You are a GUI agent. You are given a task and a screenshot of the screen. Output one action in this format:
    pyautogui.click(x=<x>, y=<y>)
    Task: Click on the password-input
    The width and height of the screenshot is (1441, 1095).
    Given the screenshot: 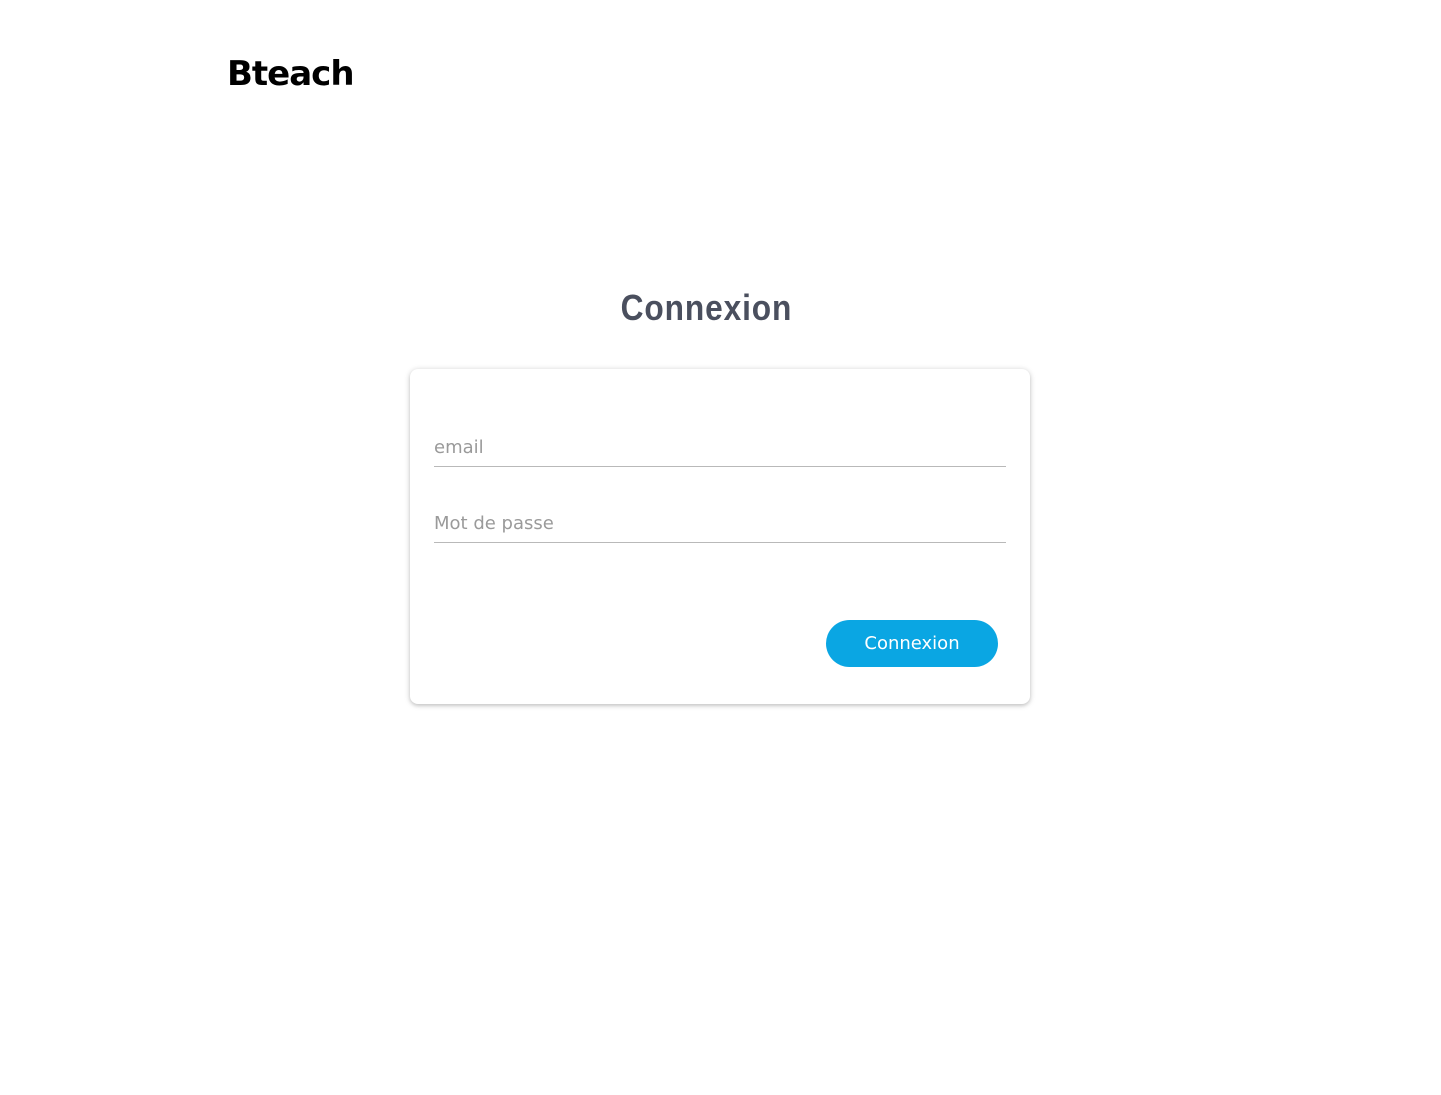 What is the action you would take?
    pyautogui.click(x=720, y=523)
    